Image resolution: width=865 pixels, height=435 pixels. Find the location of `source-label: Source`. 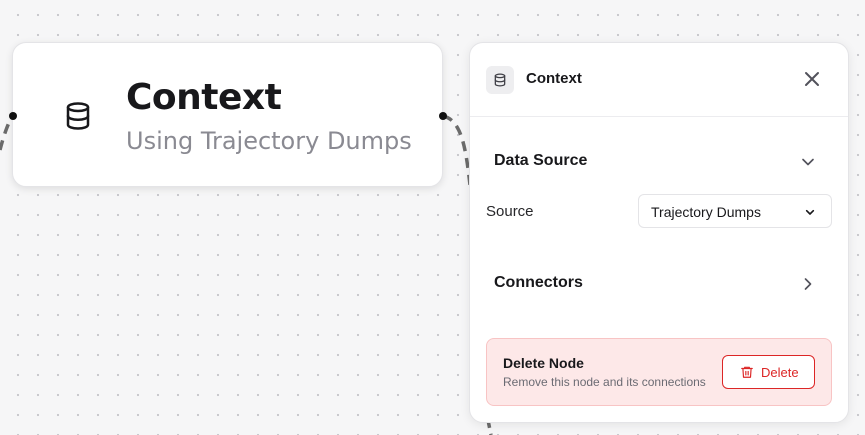

source-label: Source is located at coordinates (510, 211).